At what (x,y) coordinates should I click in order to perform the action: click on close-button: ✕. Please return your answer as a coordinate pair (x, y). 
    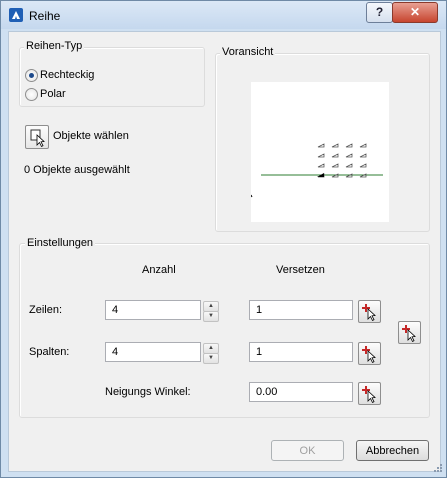
    Looking at the image, I should click on (415, 12).